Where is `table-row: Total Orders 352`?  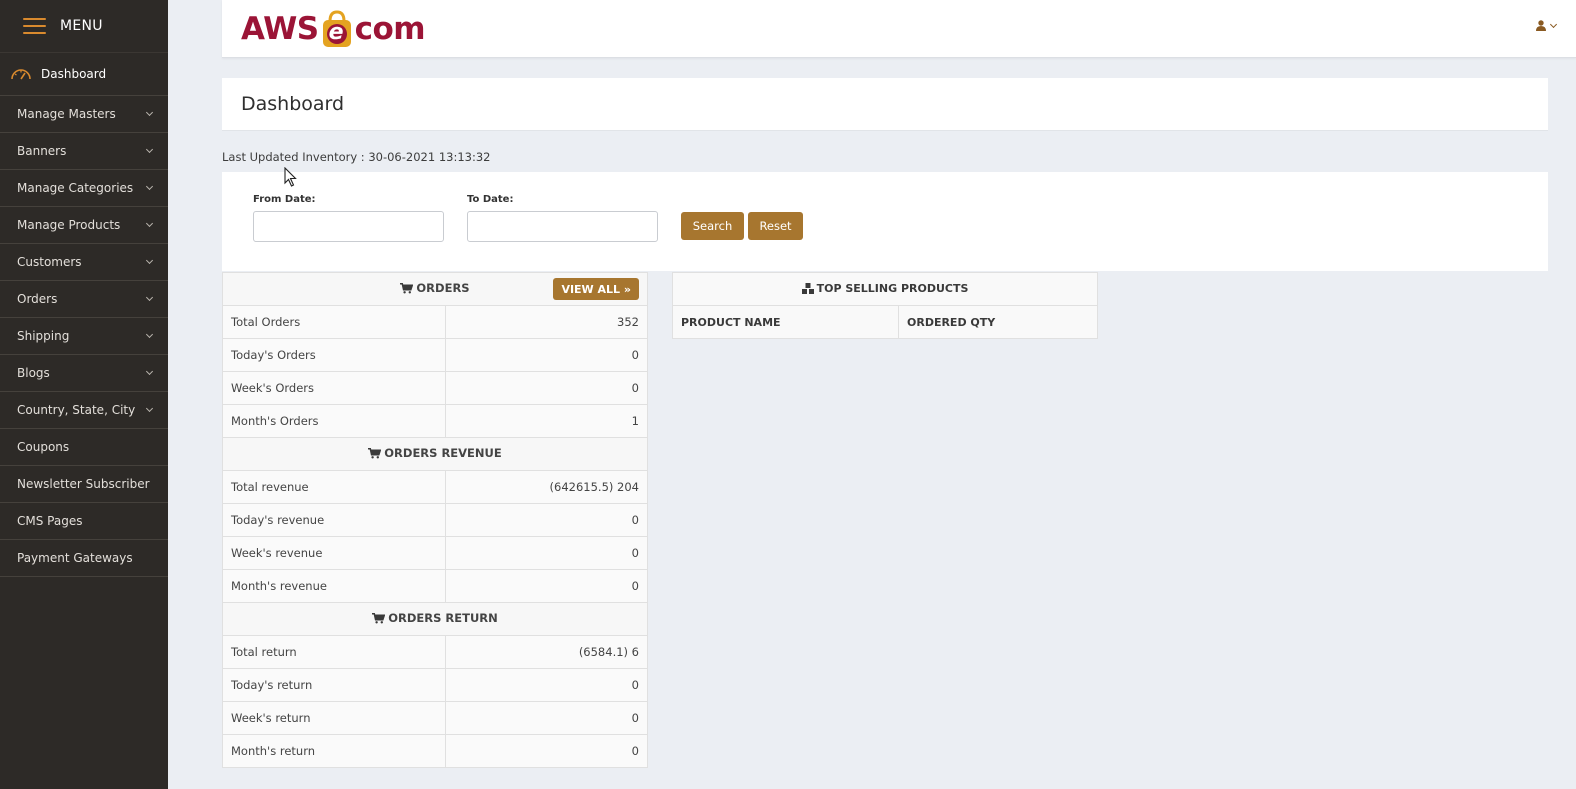 table-row: Total Orders 352 is located at coordinates (435, 322).